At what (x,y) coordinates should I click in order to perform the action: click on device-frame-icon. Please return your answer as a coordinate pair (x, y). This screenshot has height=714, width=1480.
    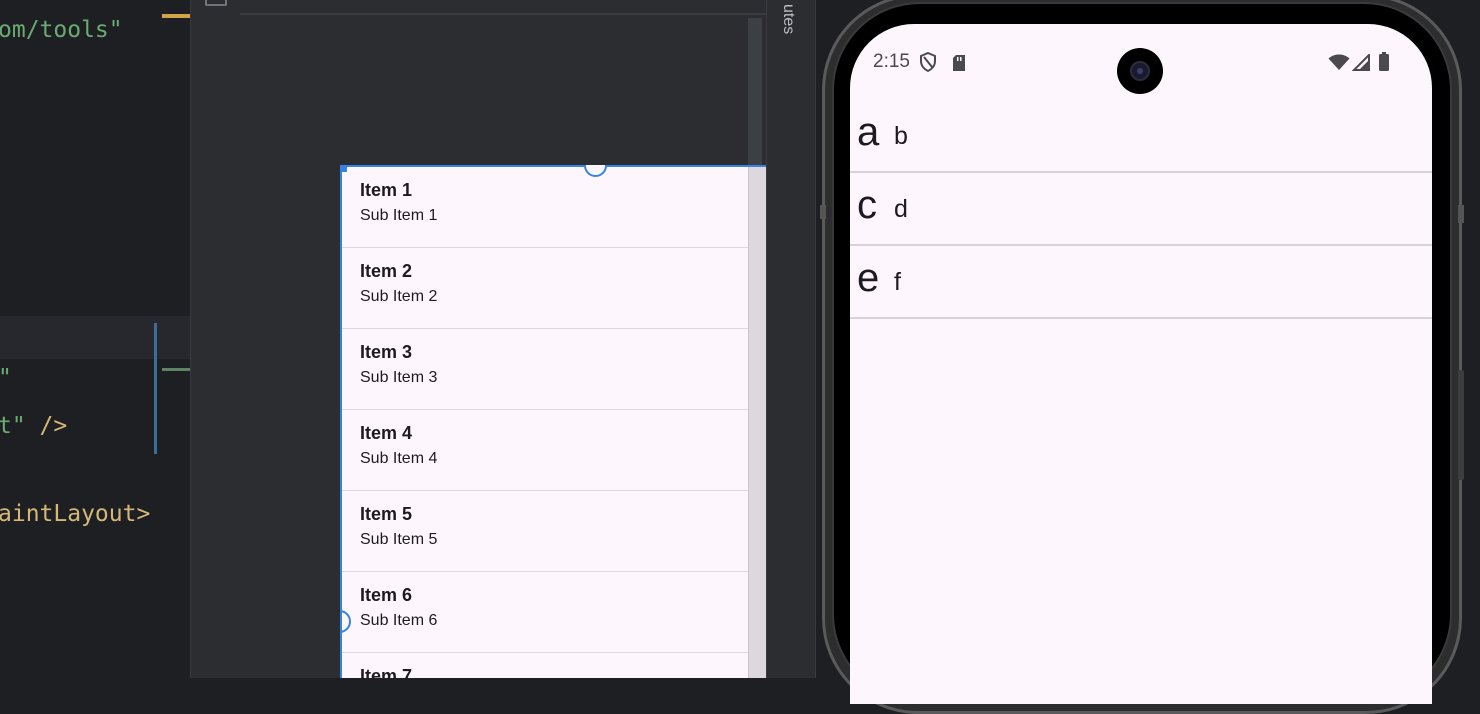
    Looking at the image, I should click on (216, 3).